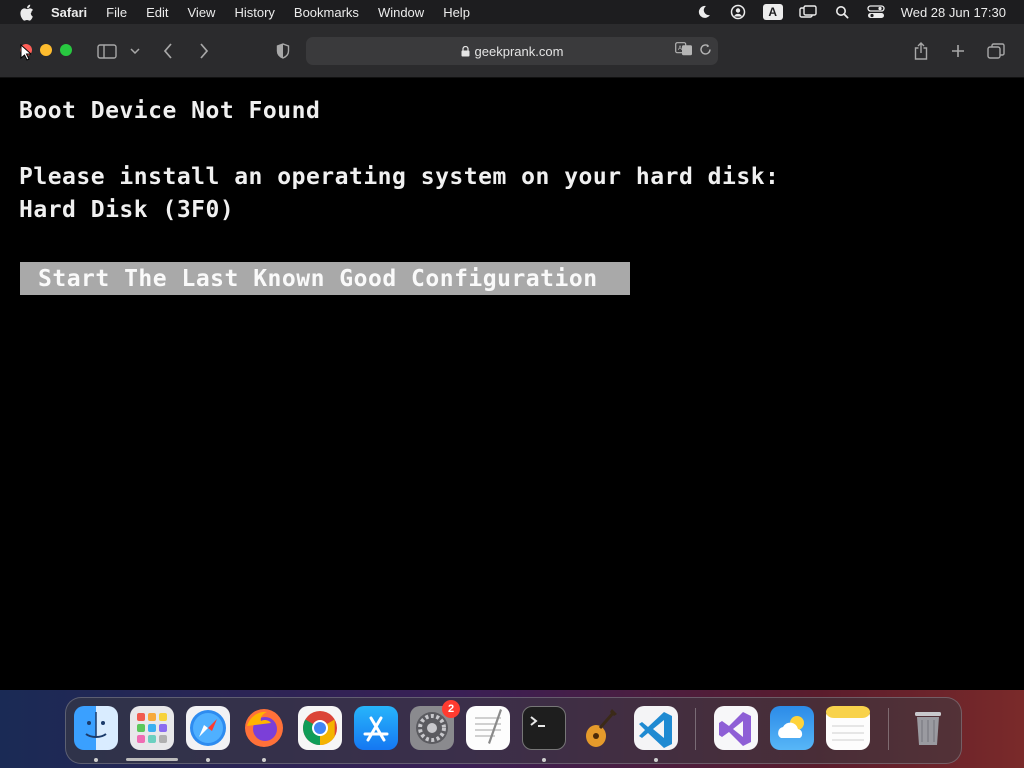  I want to click on vscode-icon, so click(656, 728).